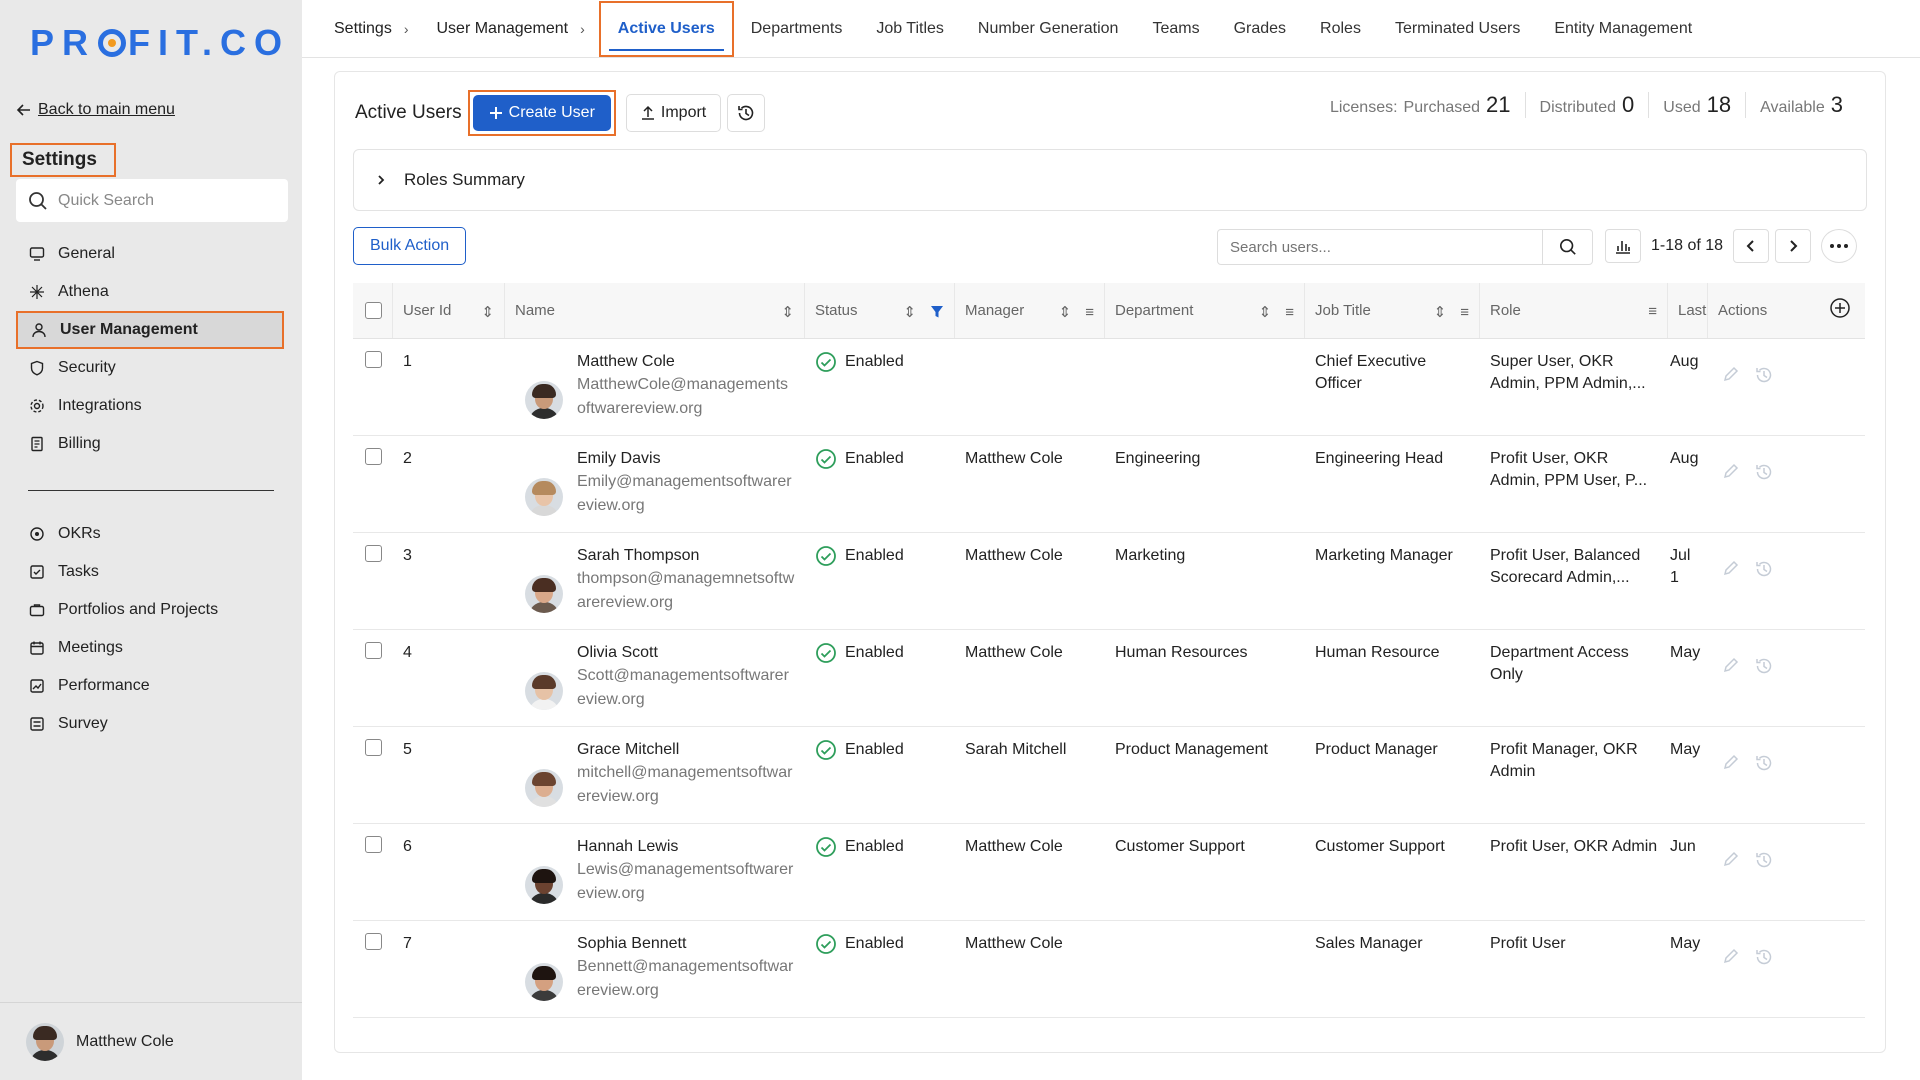 This screenshot has width=1920, height=1080. I want to click on sidebar-item-portfolios-and-projects: Portfolios and Projects, so click(150, 610).